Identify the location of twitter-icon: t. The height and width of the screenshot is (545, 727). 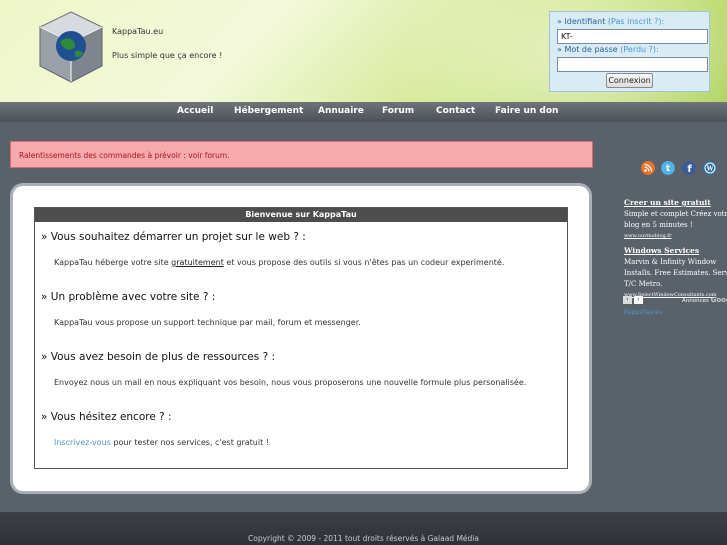
(668, 168).